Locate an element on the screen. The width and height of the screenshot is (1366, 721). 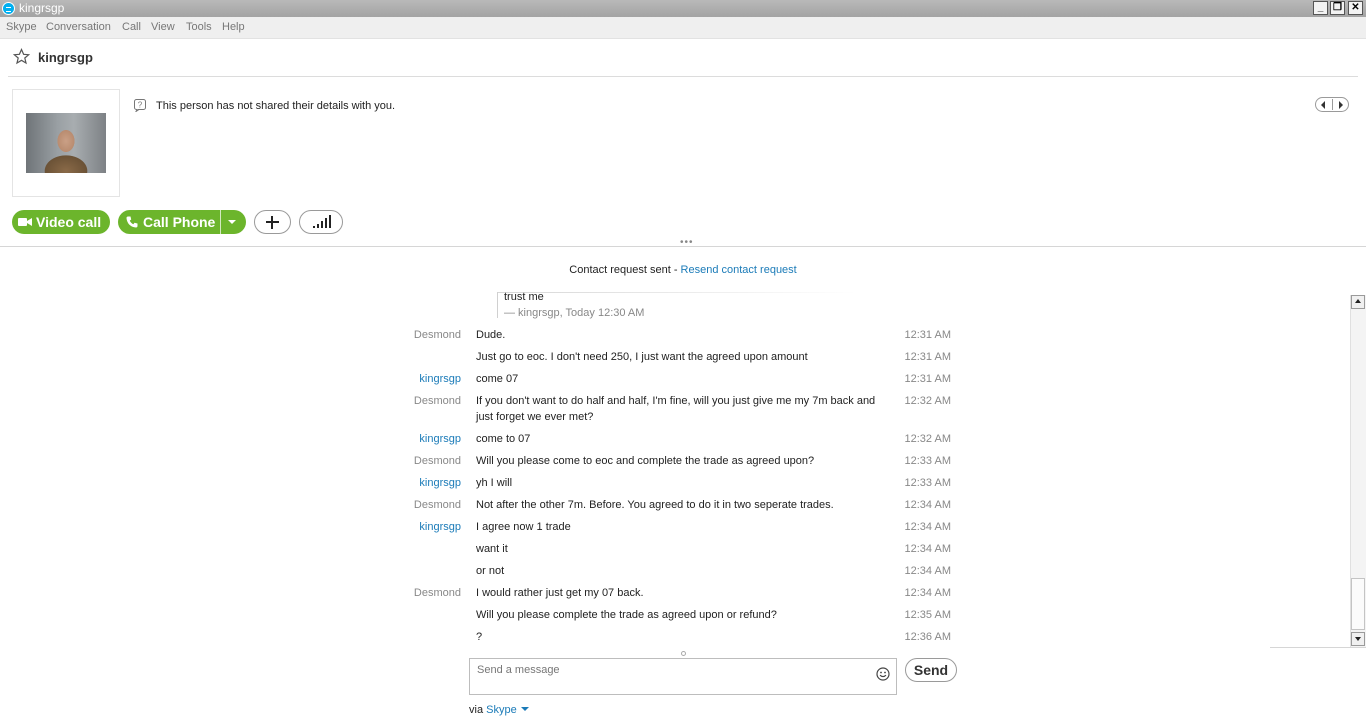
avatar-frame is located at coordinates (66, 143).